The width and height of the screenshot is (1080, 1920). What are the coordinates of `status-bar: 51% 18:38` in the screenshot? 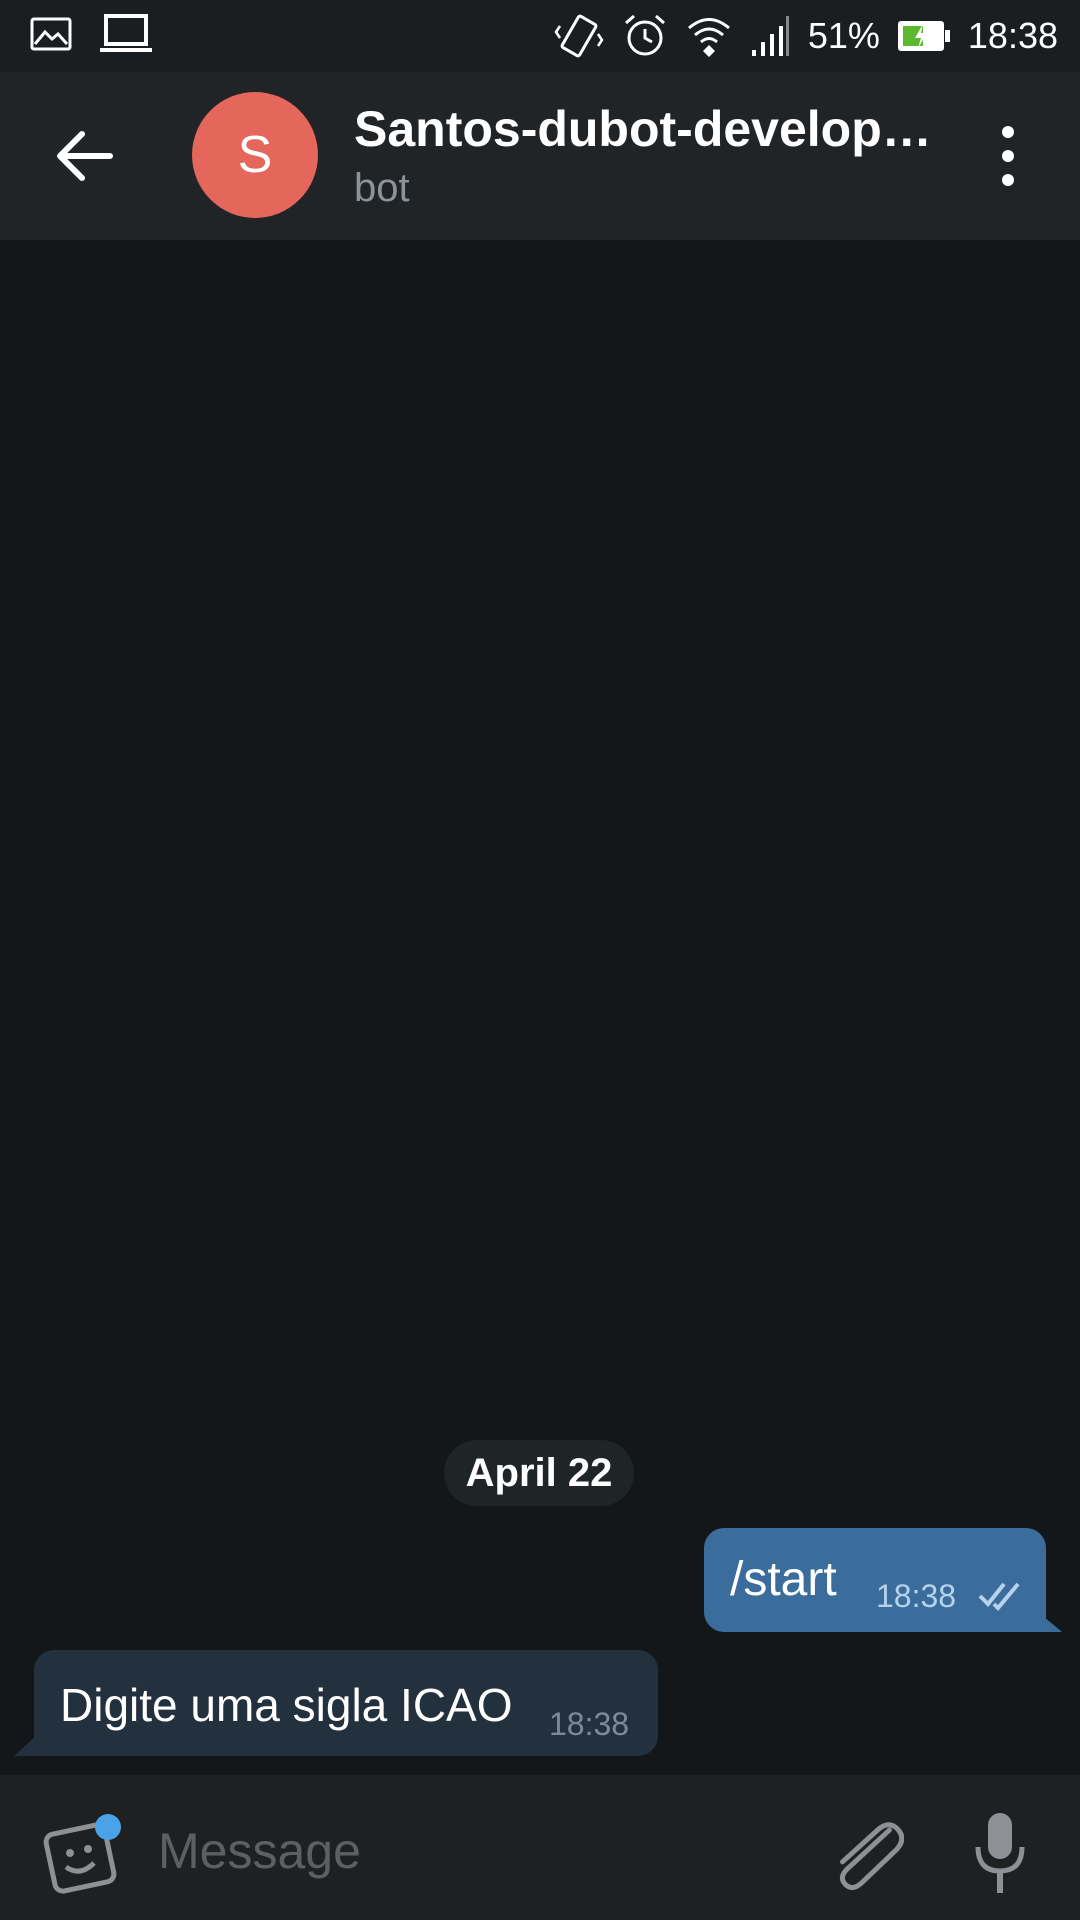 It's located at (540, 36).